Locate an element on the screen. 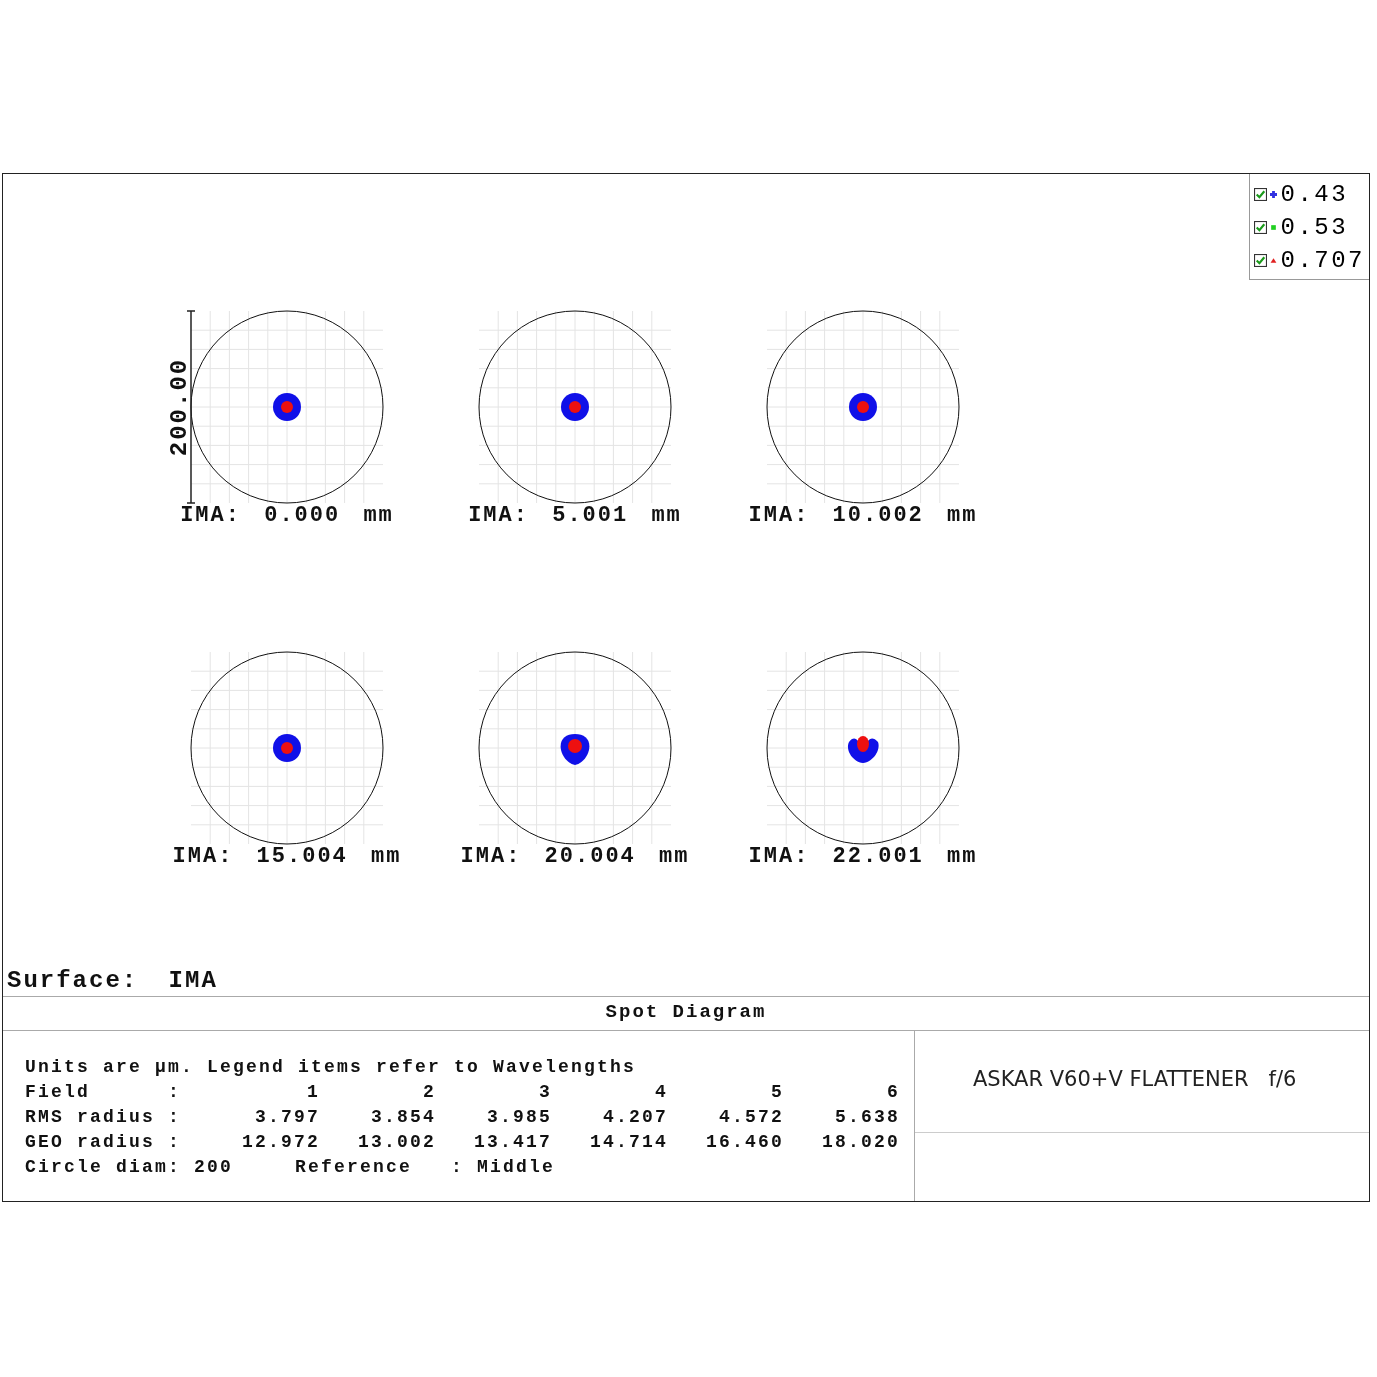 This screenshot has height=1377, width=1377. table-cell-text: 3 is located at coordinates (545, 1092).